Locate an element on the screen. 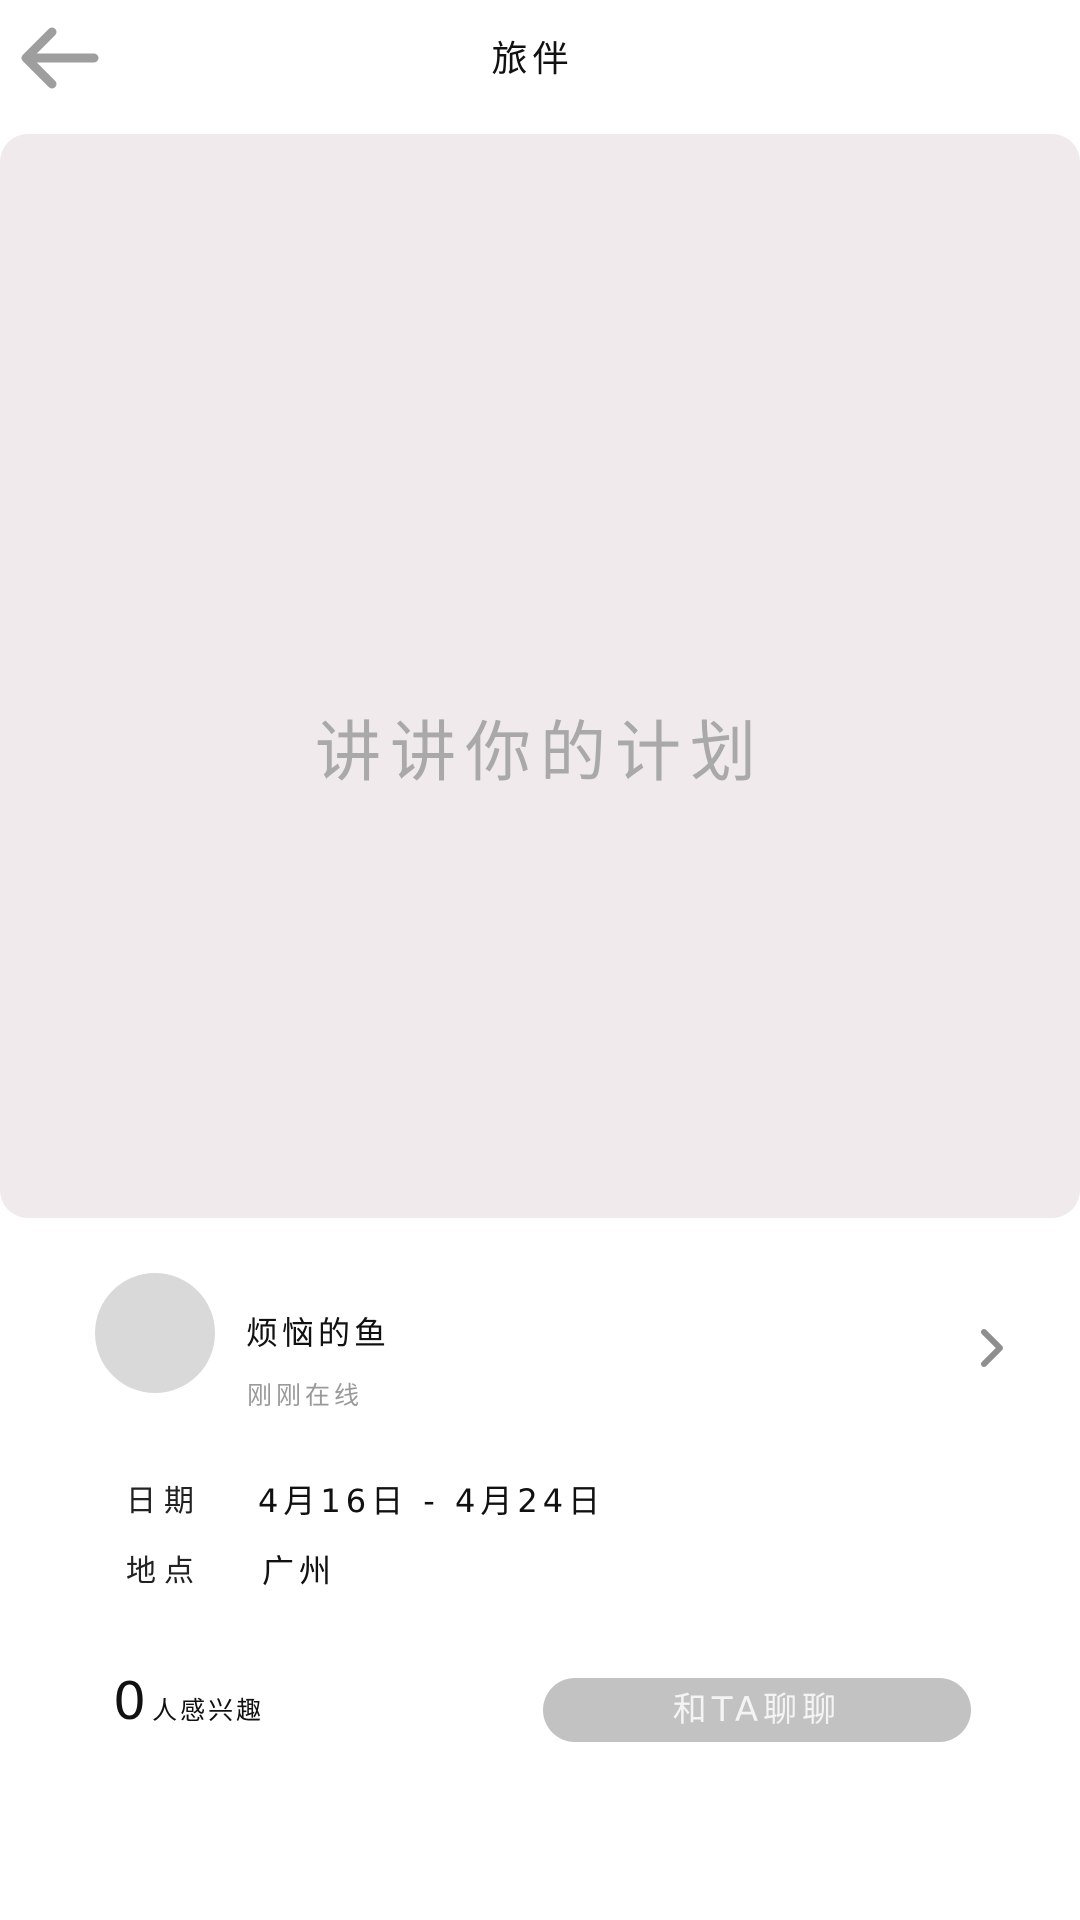  interest-counter: 0 人感兴趣 is located at coordinates (188, 1702).